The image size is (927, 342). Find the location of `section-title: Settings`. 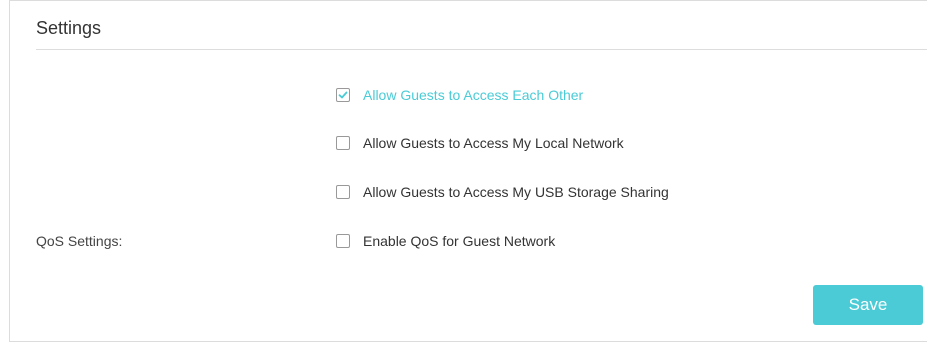

section-title: Settings is located at coordinates (69, 28).